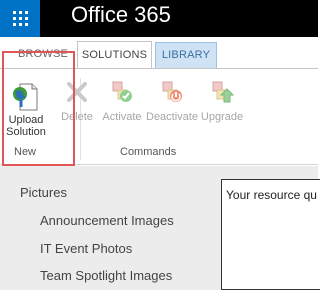 This screenshot has height=290, width=320. What do you see at coordinates (122, 92) in the screenshot?
I see `activate-icon` at bounding box center [122, 92].